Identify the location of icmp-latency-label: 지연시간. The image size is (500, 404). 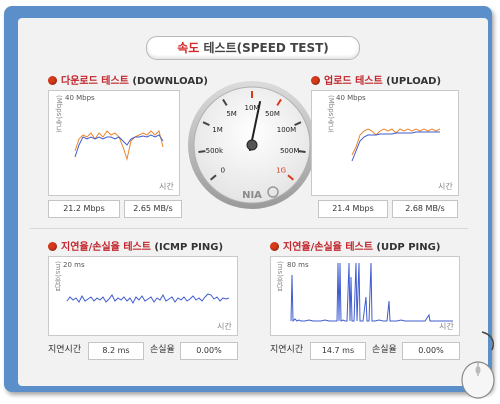
(65, 350).